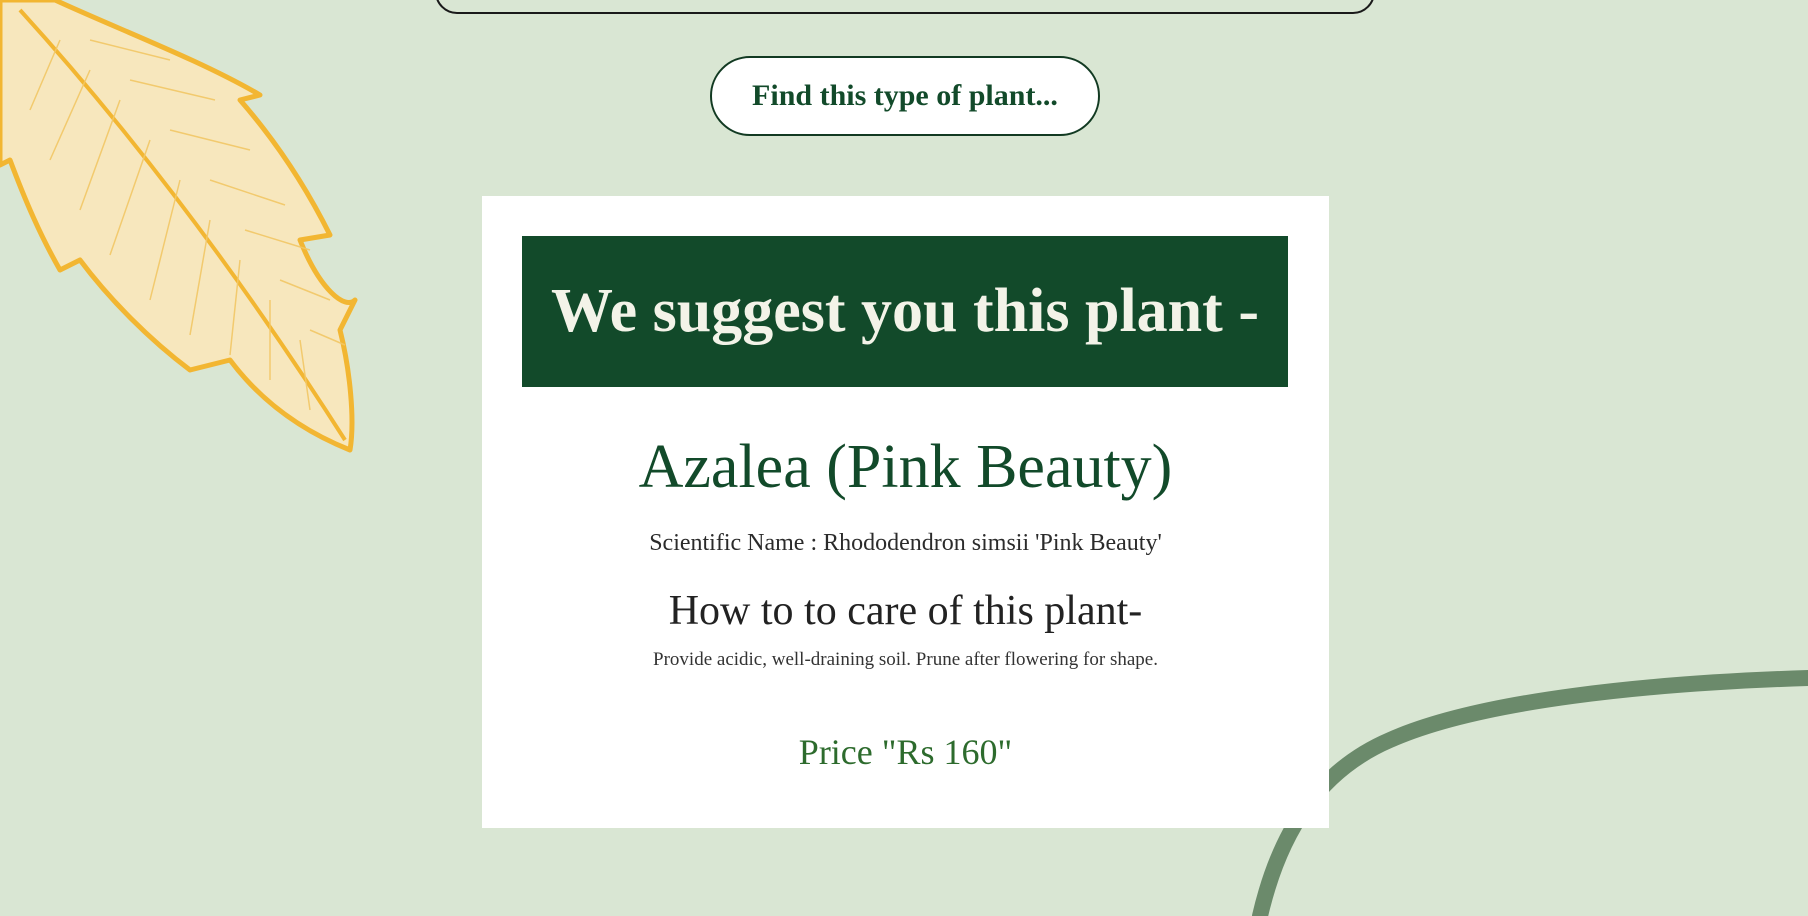  Describe the element at coordinates (736, 543) in the screenshot. I see `scientific-name-label: Scientific Name :` at that location.